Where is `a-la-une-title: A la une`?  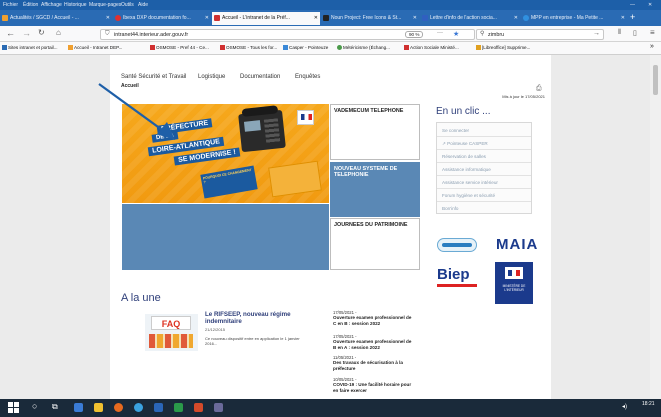
a-la-une-title: A la une is located at coordinates (141, 298).